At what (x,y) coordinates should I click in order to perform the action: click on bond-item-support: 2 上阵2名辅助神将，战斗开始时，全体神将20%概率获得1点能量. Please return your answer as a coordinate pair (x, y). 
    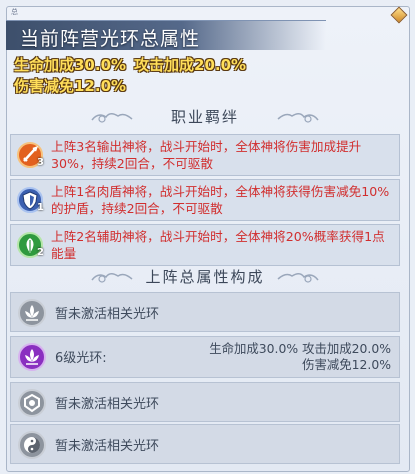
    Looking at the image, I should click on (205, 245).